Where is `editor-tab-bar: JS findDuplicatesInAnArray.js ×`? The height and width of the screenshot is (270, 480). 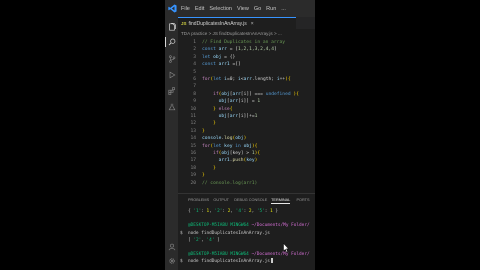 editor-tab-bar: JS findDuplicatesInAnArray.js × is located at coordinates (246, 23).